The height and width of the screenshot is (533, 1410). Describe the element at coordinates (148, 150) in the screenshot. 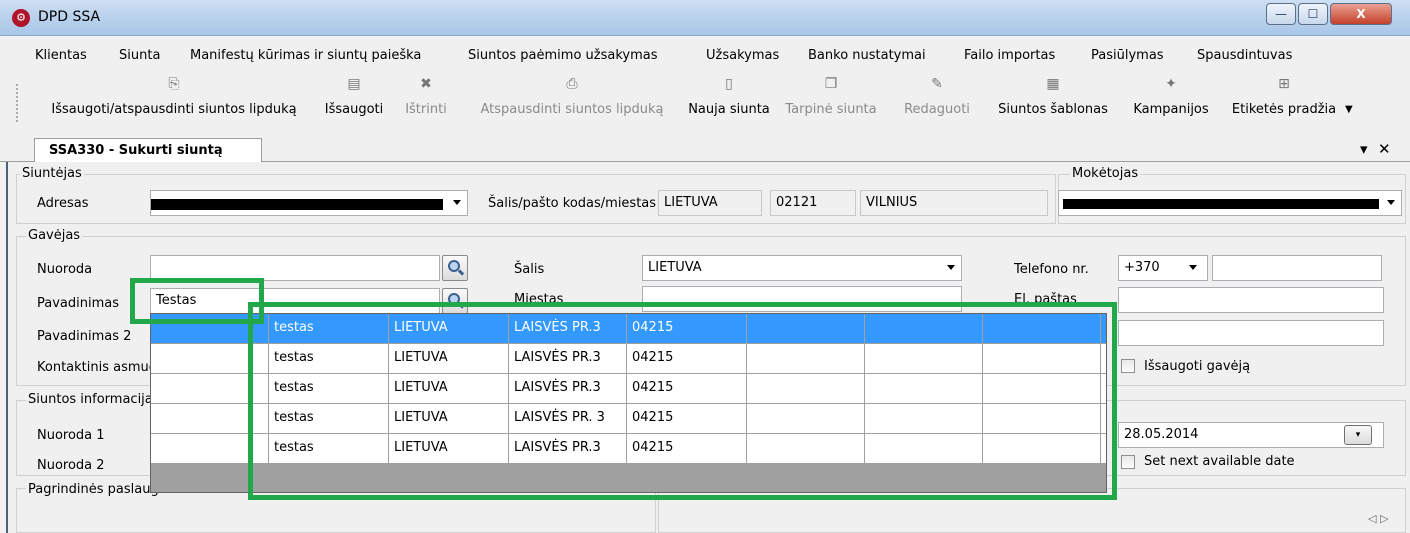

I see `tab-create-shipment: SSA330 - Sukurti siuntą` at that location.